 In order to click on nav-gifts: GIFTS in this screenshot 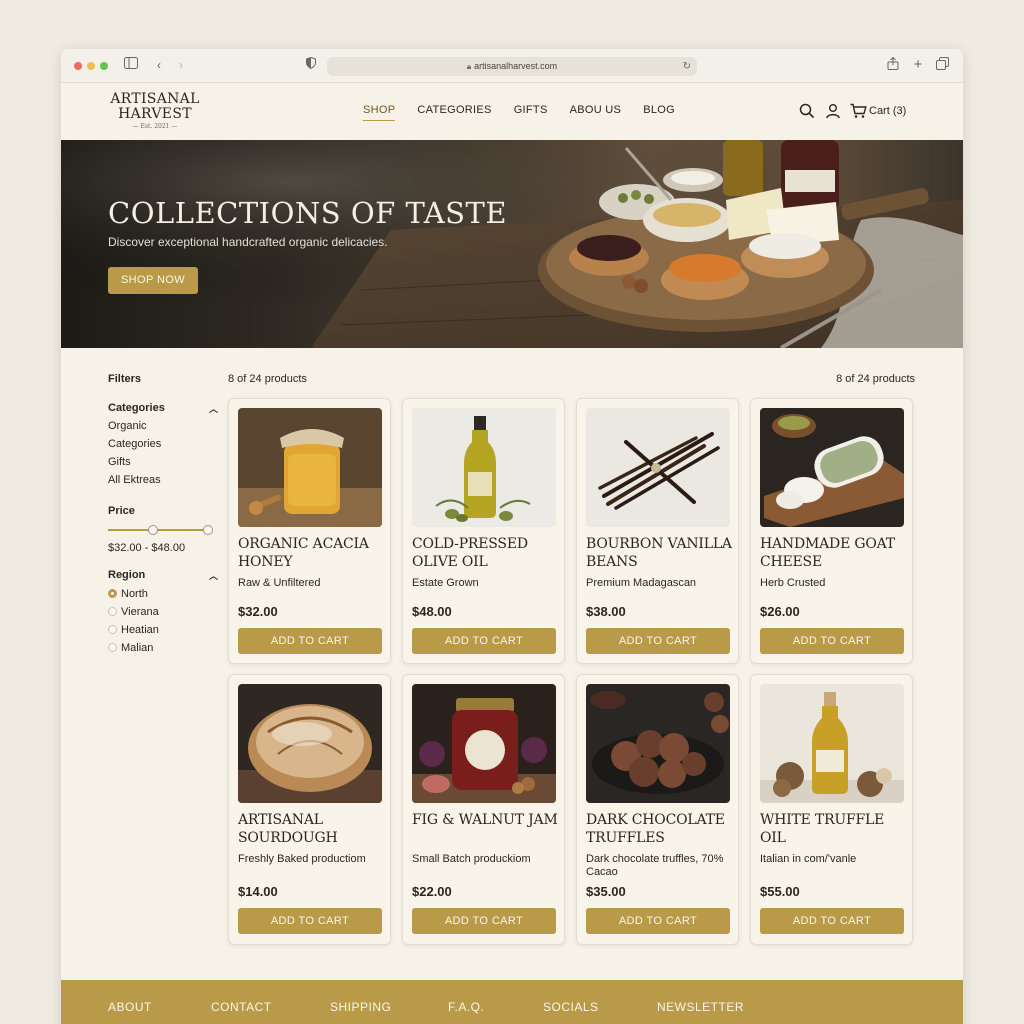, I will do `click(531, 112)`.